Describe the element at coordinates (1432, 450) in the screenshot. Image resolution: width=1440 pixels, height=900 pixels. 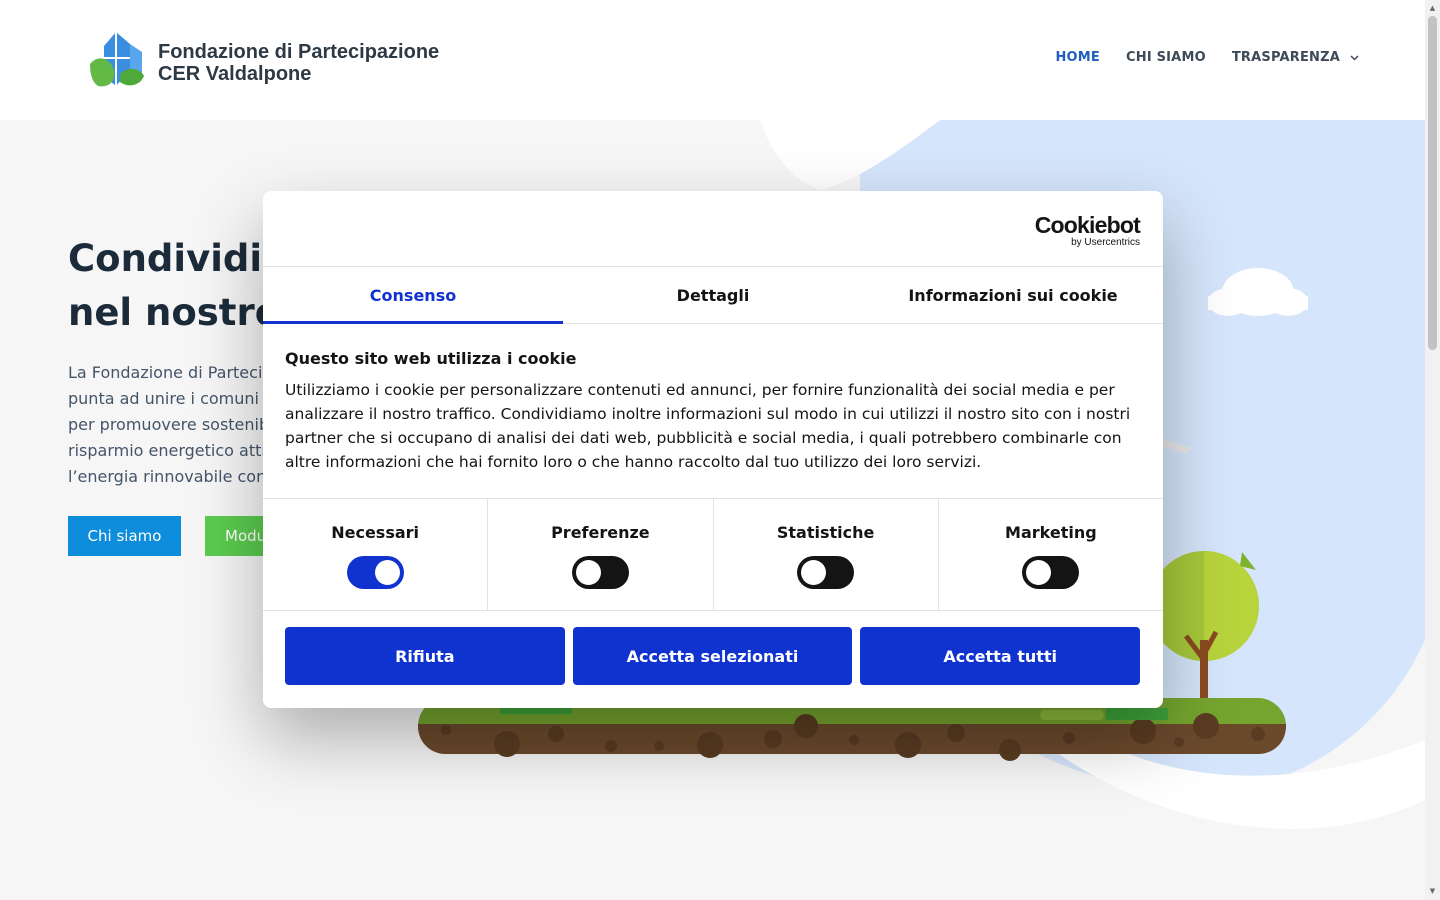
I see `page-scrollbar: ▲ ▼` at that location.